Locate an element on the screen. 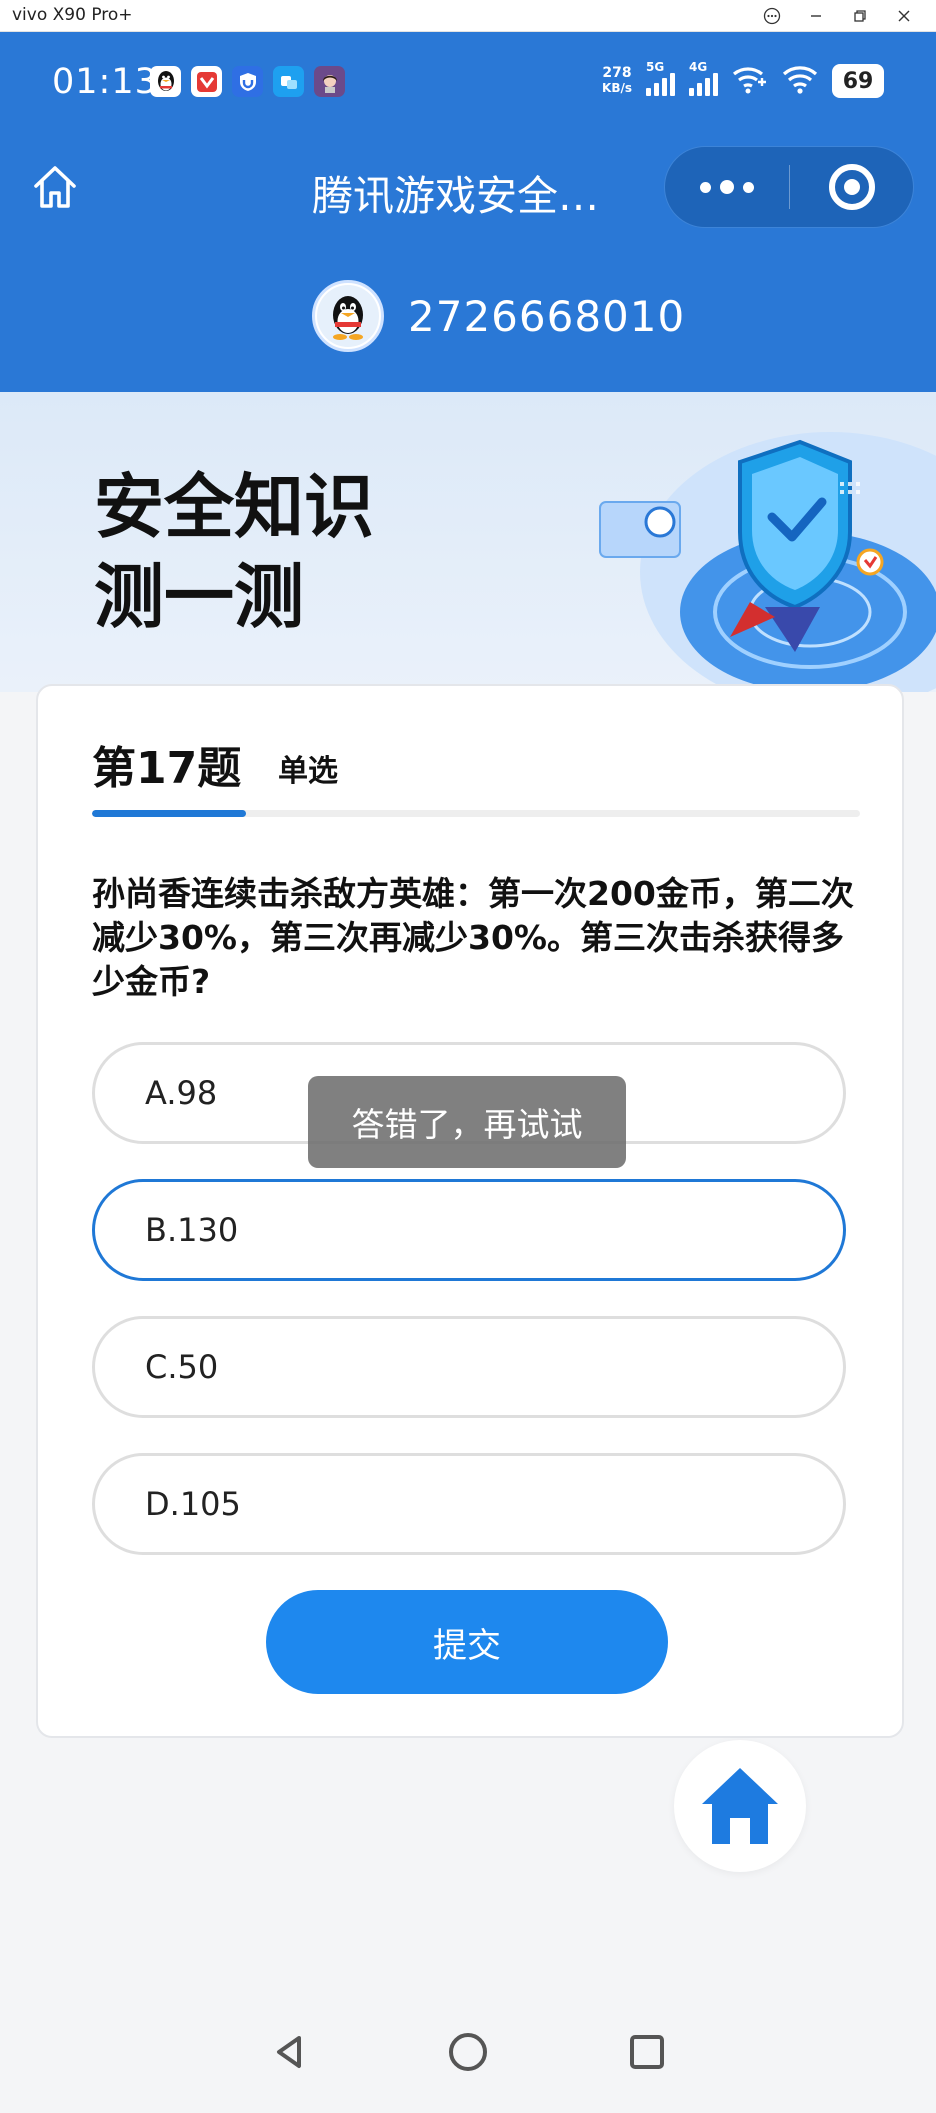 The height and width of the screenshot is (2113, 936). net-speed-value: 278 is located at coordinates (617, 73).